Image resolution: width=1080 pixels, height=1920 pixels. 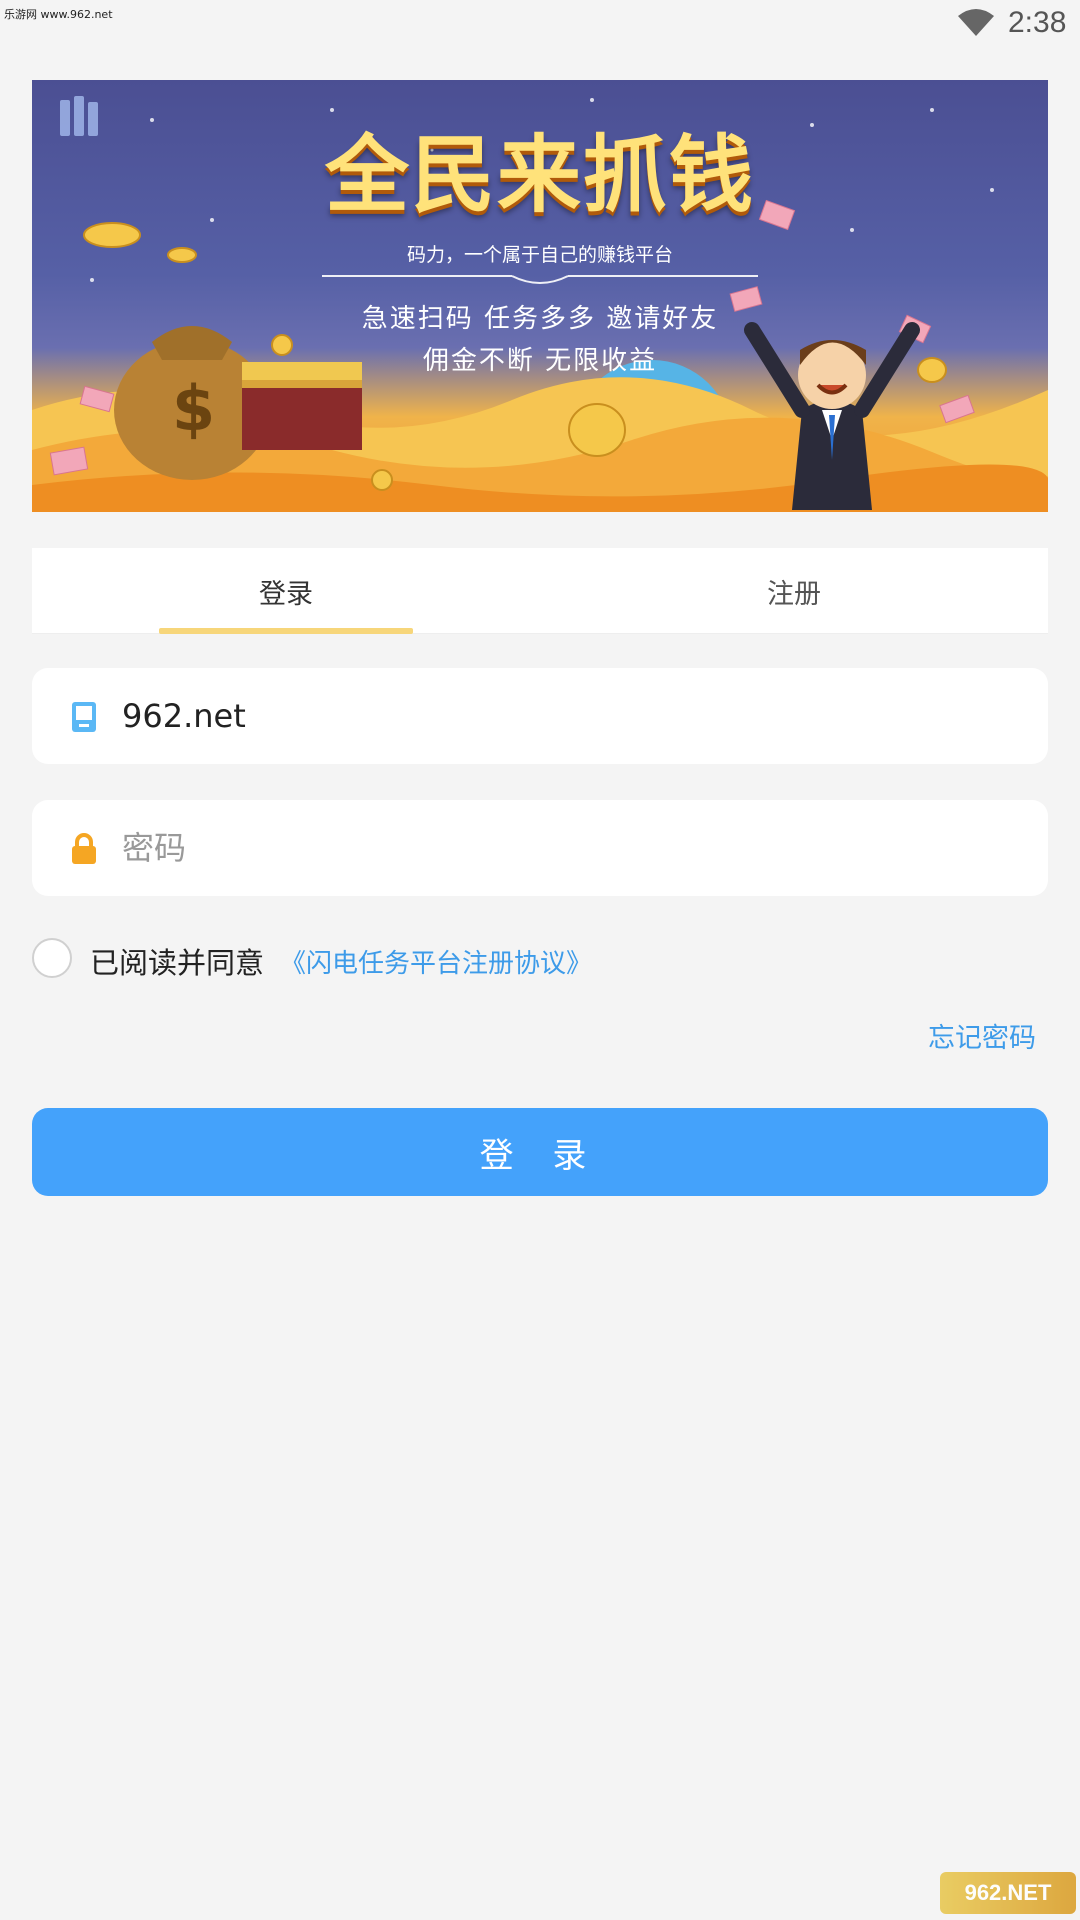 I want to click on phone-icon, so click(x=84, y=717).